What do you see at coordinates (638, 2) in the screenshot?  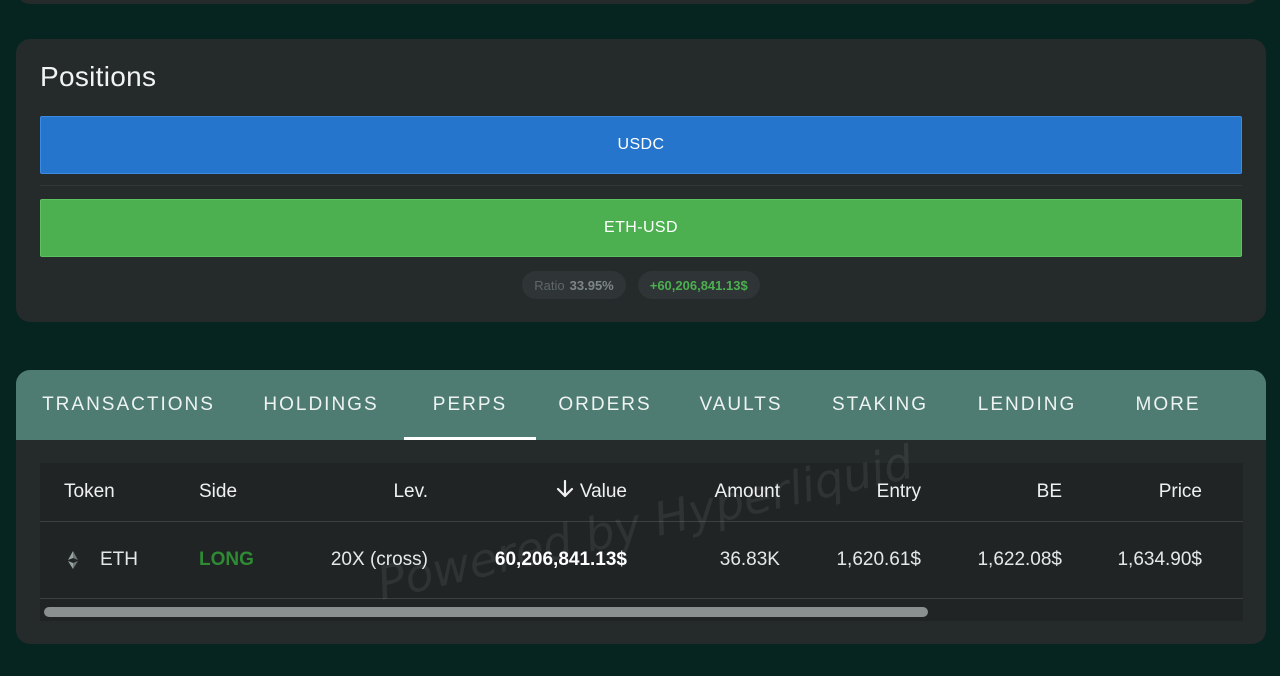 I see `previous-card-edge` at bounding box center [638, 2].